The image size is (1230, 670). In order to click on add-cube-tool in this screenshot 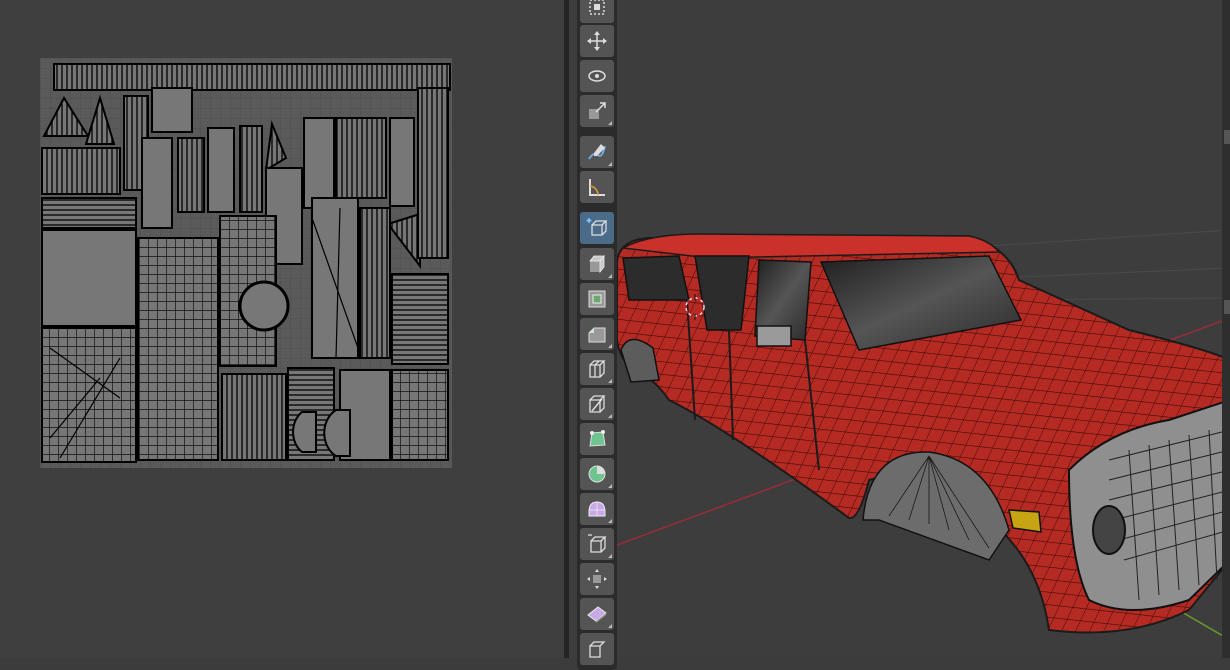, I will do `click(597, 228)`.